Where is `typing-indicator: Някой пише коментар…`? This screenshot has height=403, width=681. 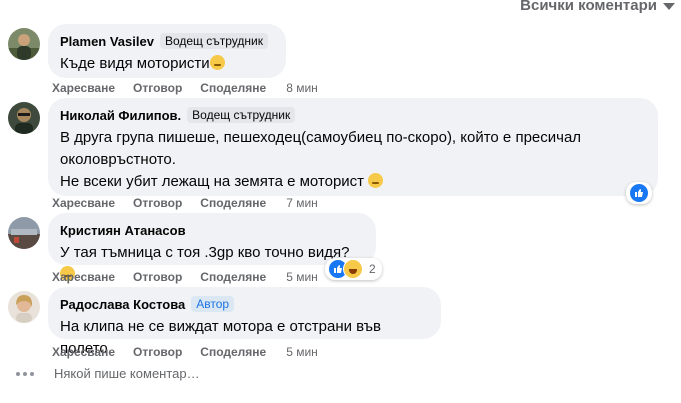 typing-indicator: Някой пише коментар… is located at coordinates (108, 373).